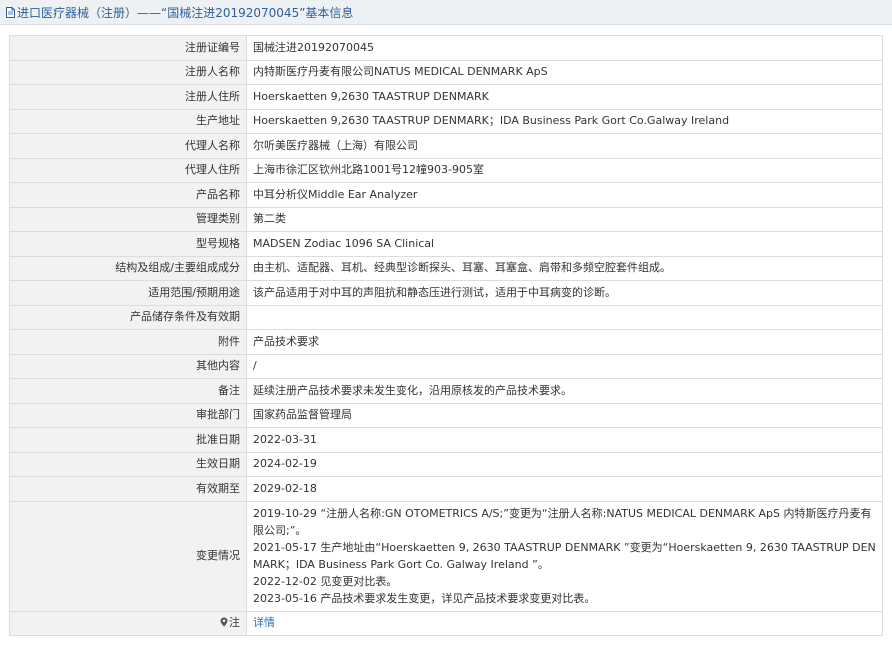  Describe the element at coordinates (128, 366) in the screenshot. I see `field-label: 其他内容` at that location.